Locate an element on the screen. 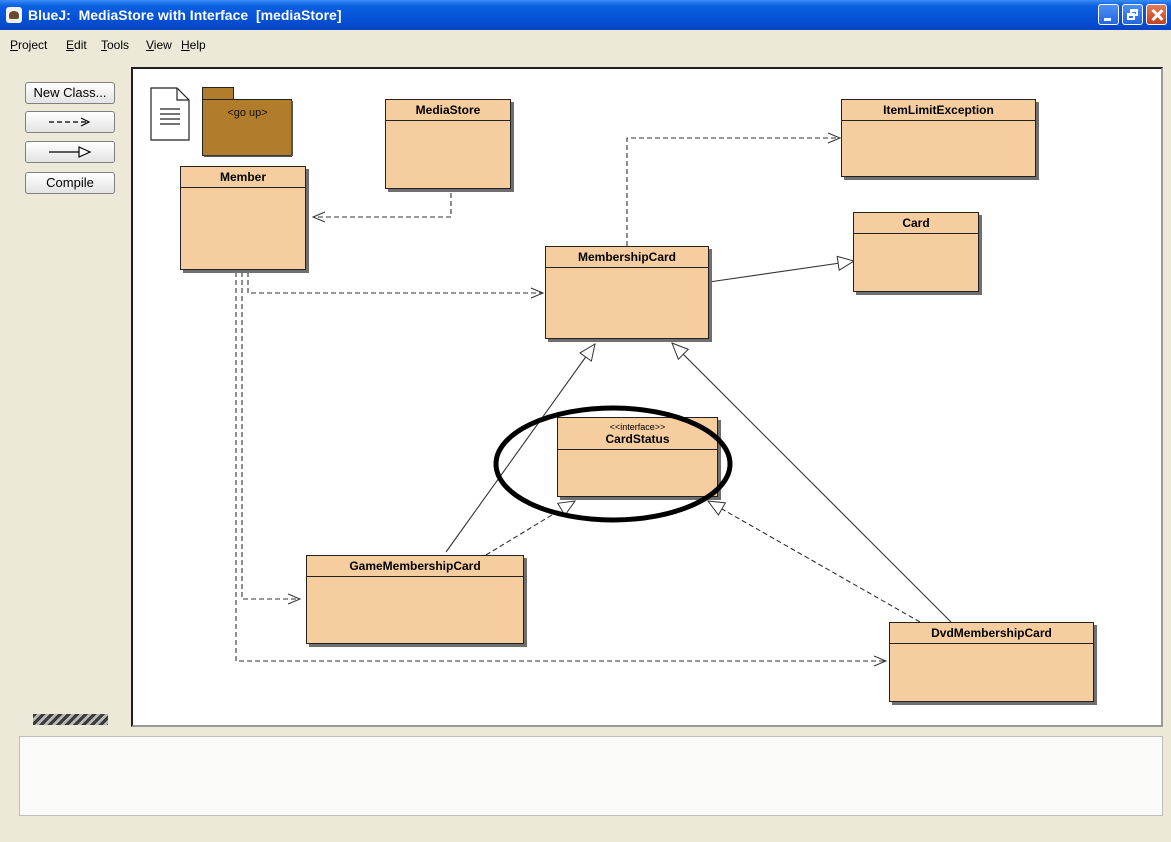 This screenshot has width=1171, height=842. class-name: Card is located at coordinates (916, 223).